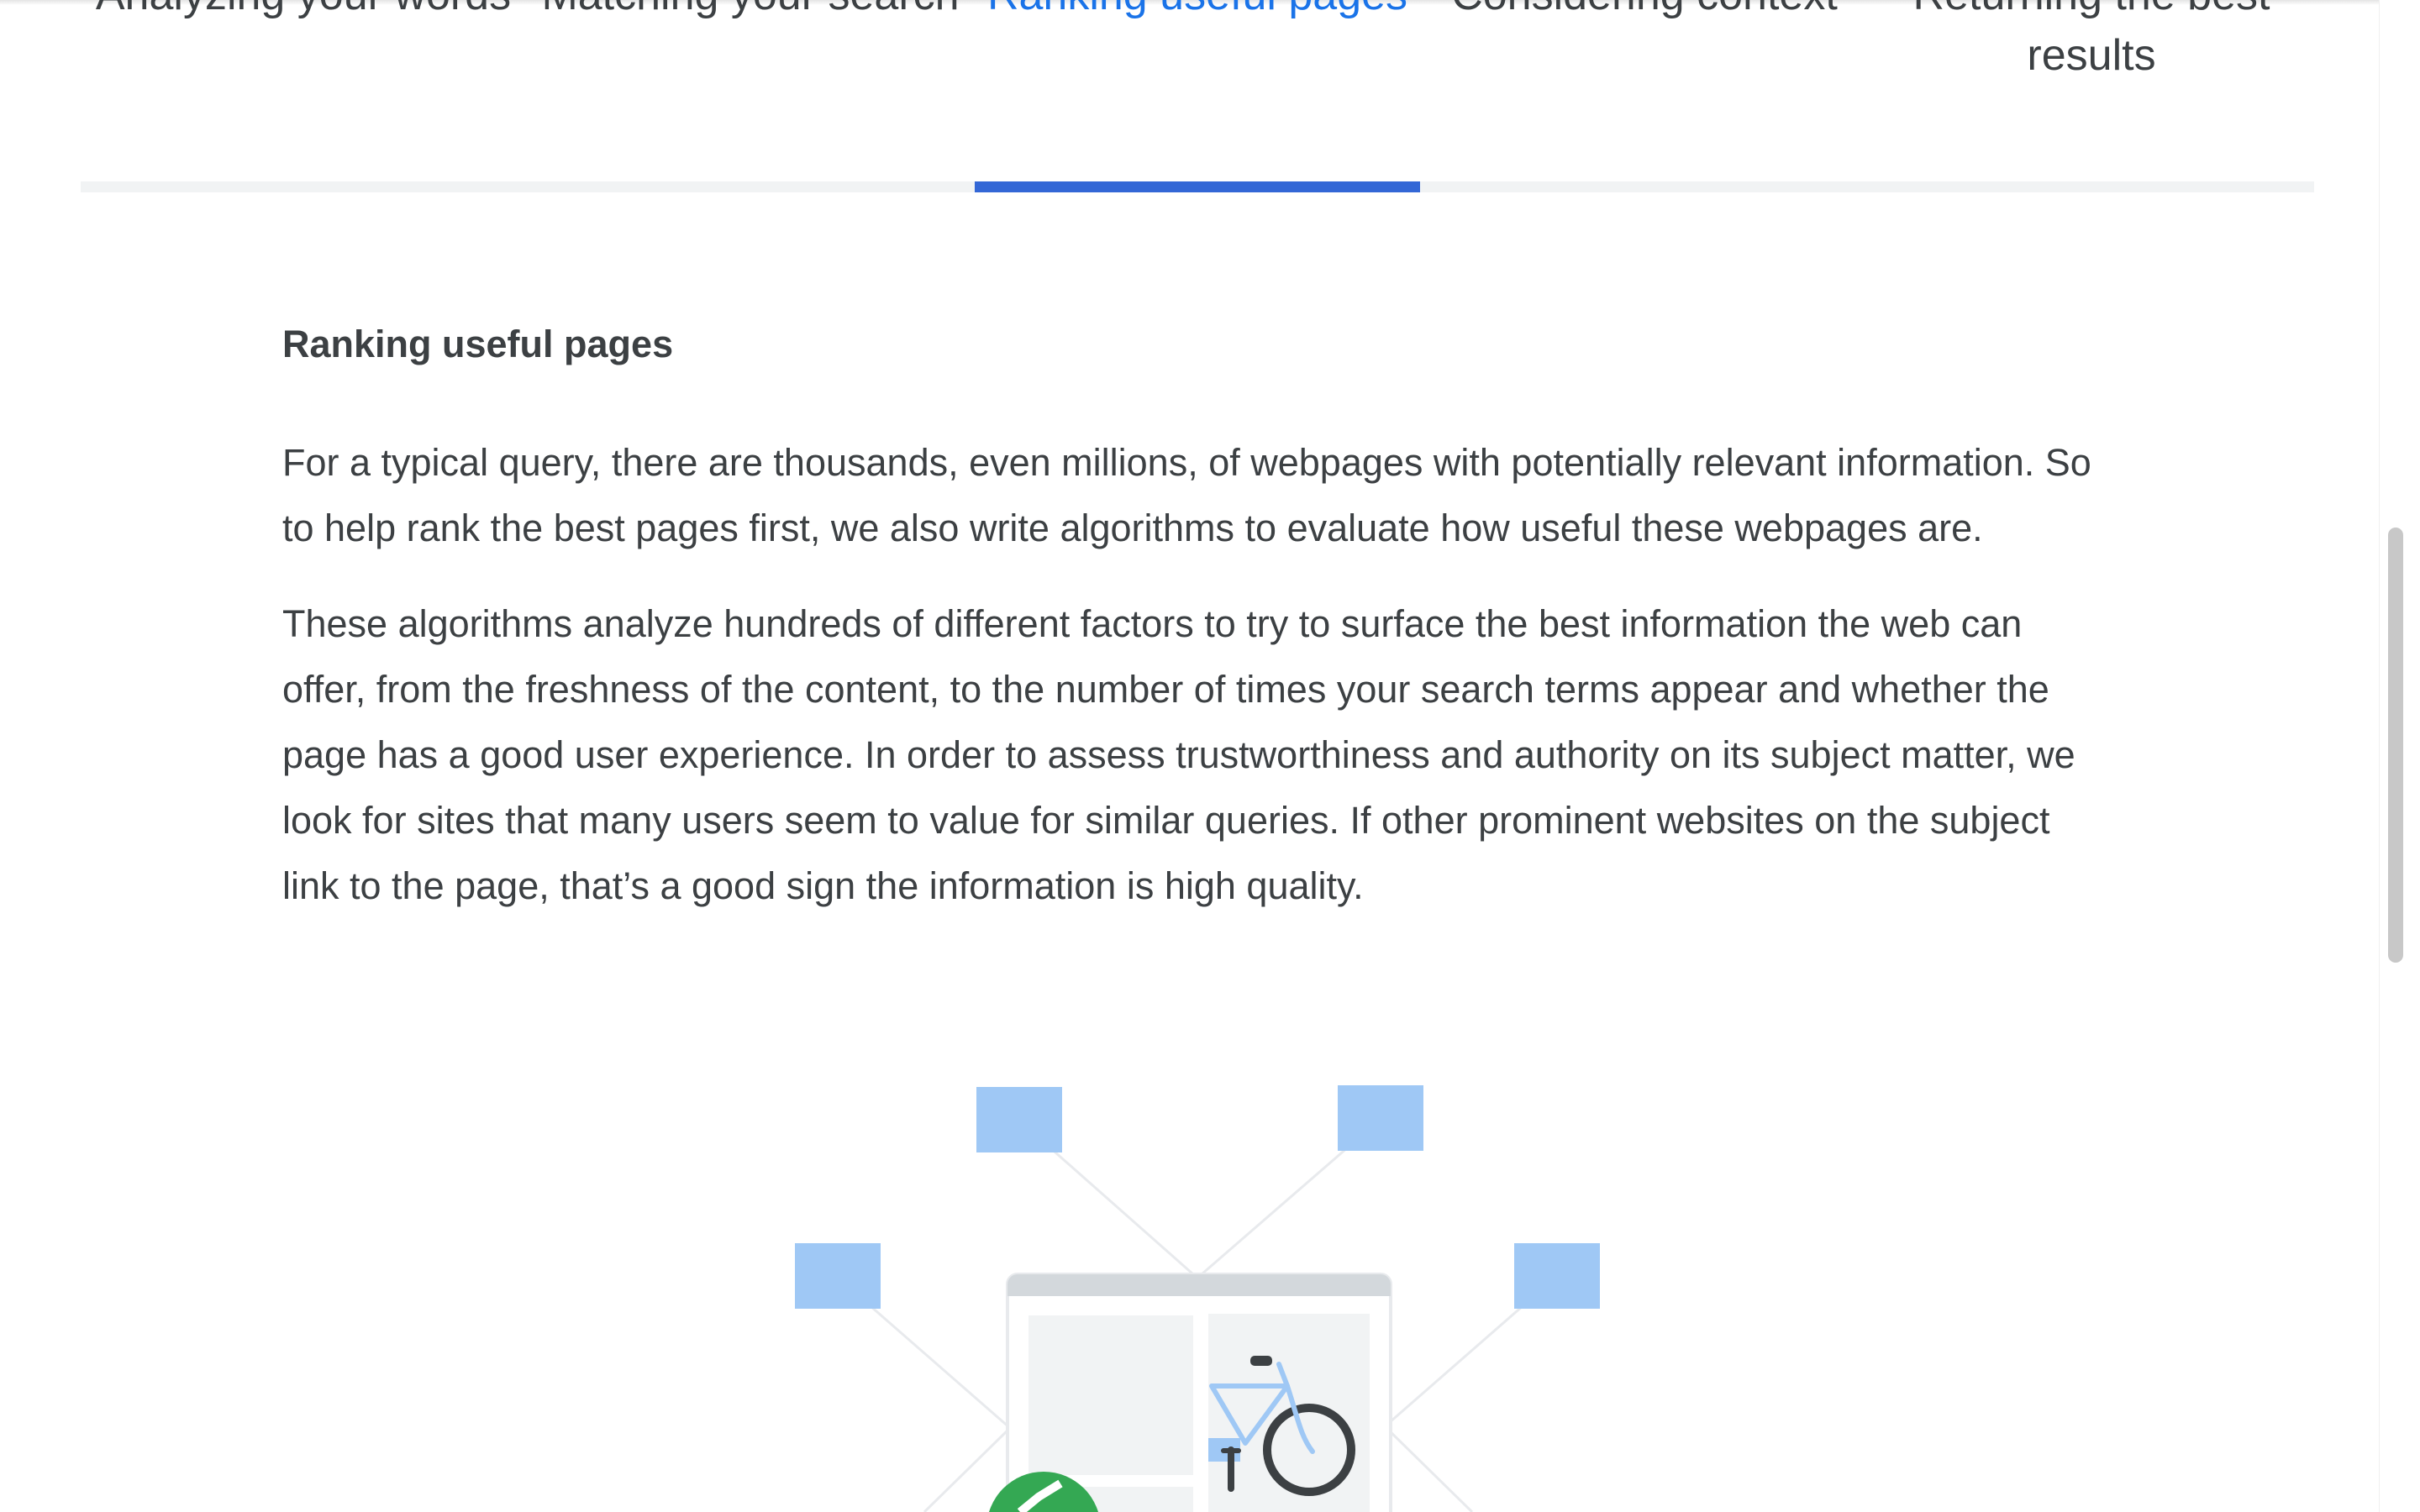 This screenshot has width=2420, height=1512. What do you see at coordinates (1197, 186) in the screenshot?
I see `active-tab-indicator` at bounding box center [1197, 186].